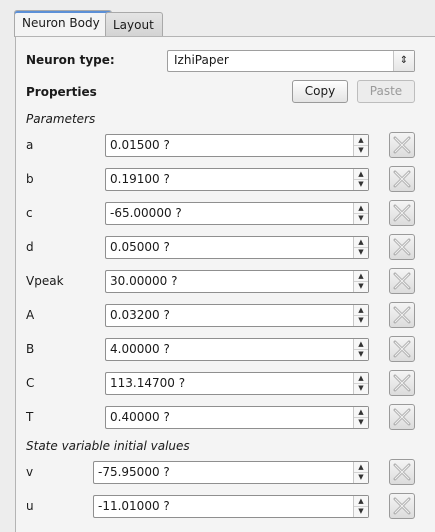 This screenshot has height=532, width=435. What do you see at coordinates (30, 315) in the screenshot?
I see `parameter-name: A` at bounding box center [30, 315].